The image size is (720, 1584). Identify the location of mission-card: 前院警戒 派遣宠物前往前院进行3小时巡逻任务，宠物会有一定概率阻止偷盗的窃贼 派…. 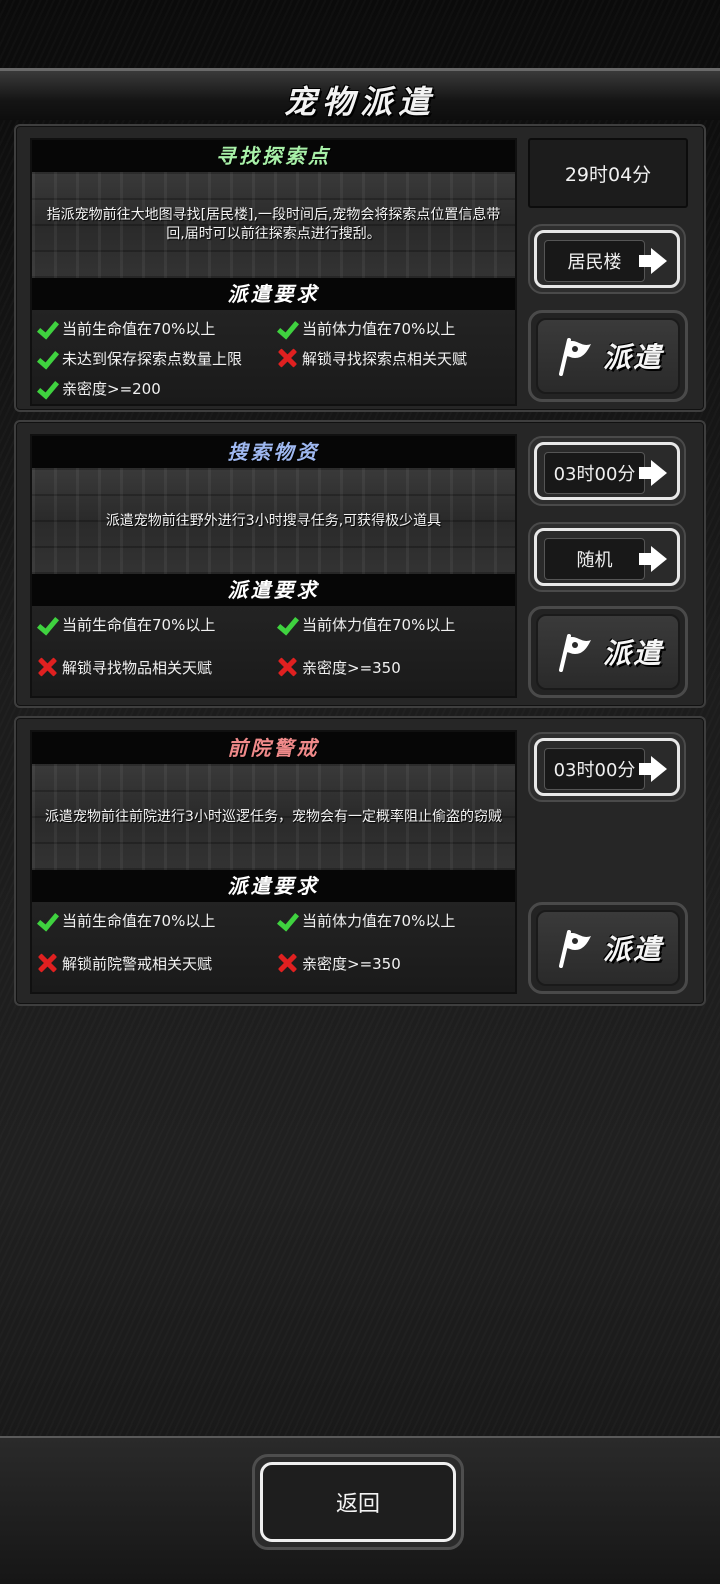
(273, 862).